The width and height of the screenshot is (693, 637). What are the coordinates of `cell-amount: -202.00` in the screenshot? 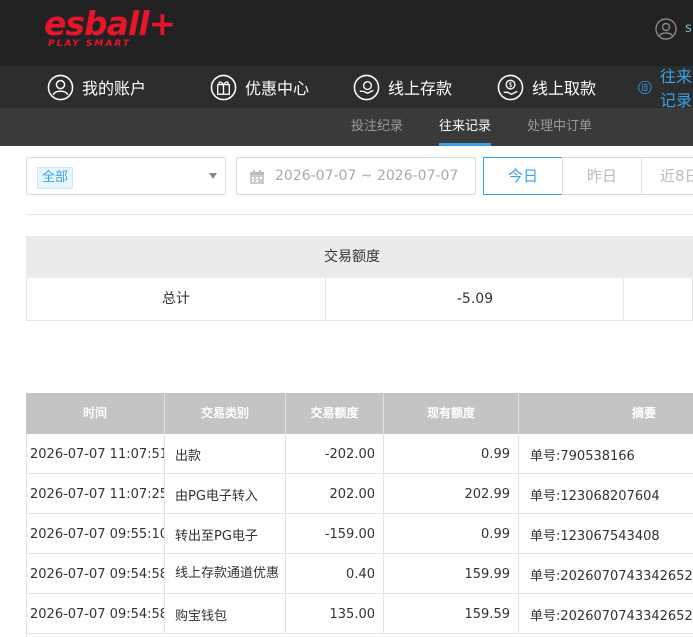 It's located at (349, 454).